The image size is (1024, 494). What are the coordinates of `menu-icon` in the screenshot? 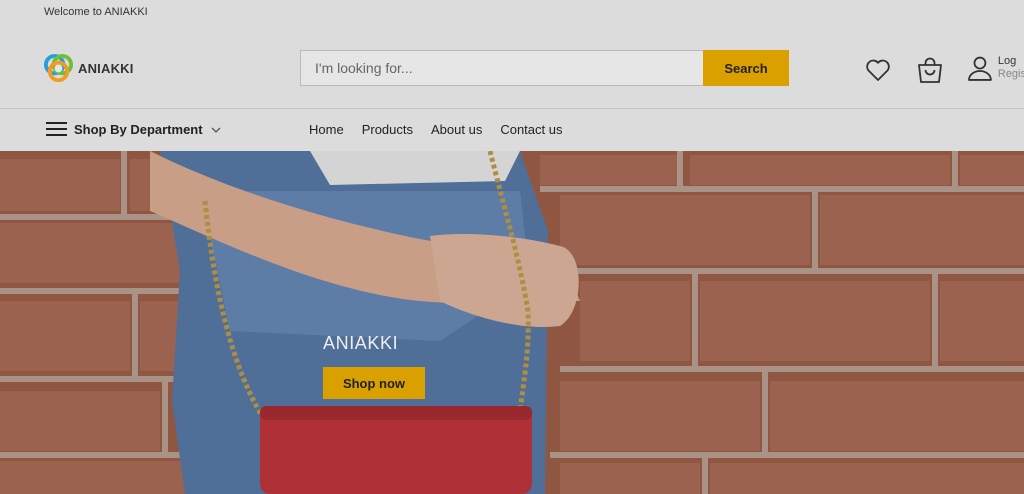 It's located at (56, 129).